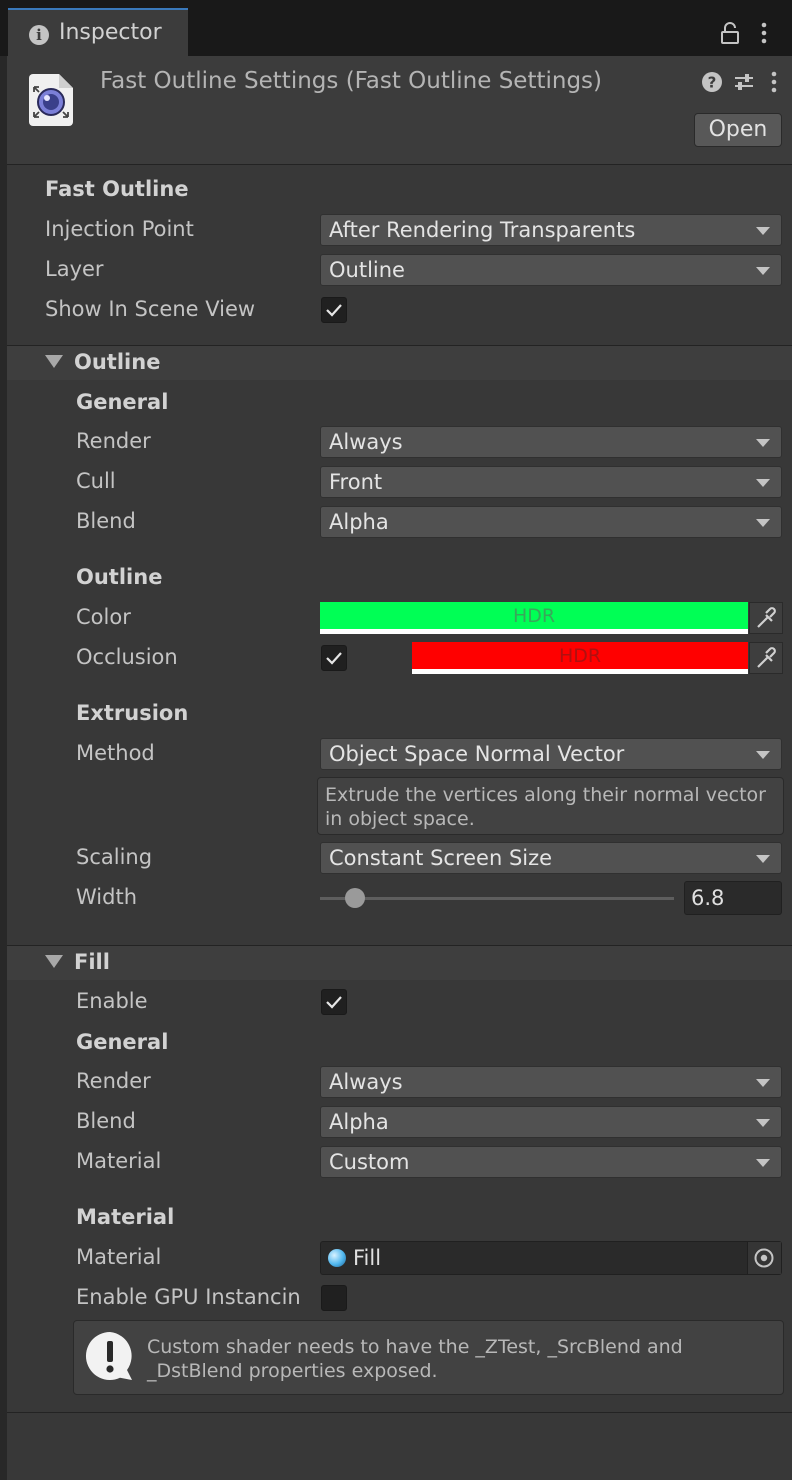 This screenshot has width=792, height=1480. I want to click on occlusion-label: Occlusion, so click(127, 657).